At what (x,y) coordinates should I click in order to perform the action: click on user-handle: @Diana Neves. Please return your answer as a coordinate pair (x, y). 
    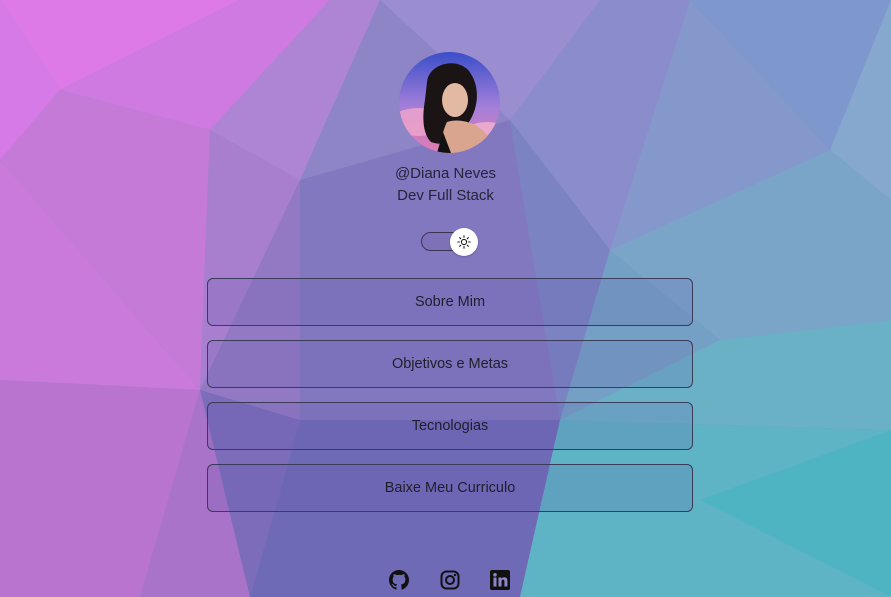
    Looking at the image, I should click on (445, 173).